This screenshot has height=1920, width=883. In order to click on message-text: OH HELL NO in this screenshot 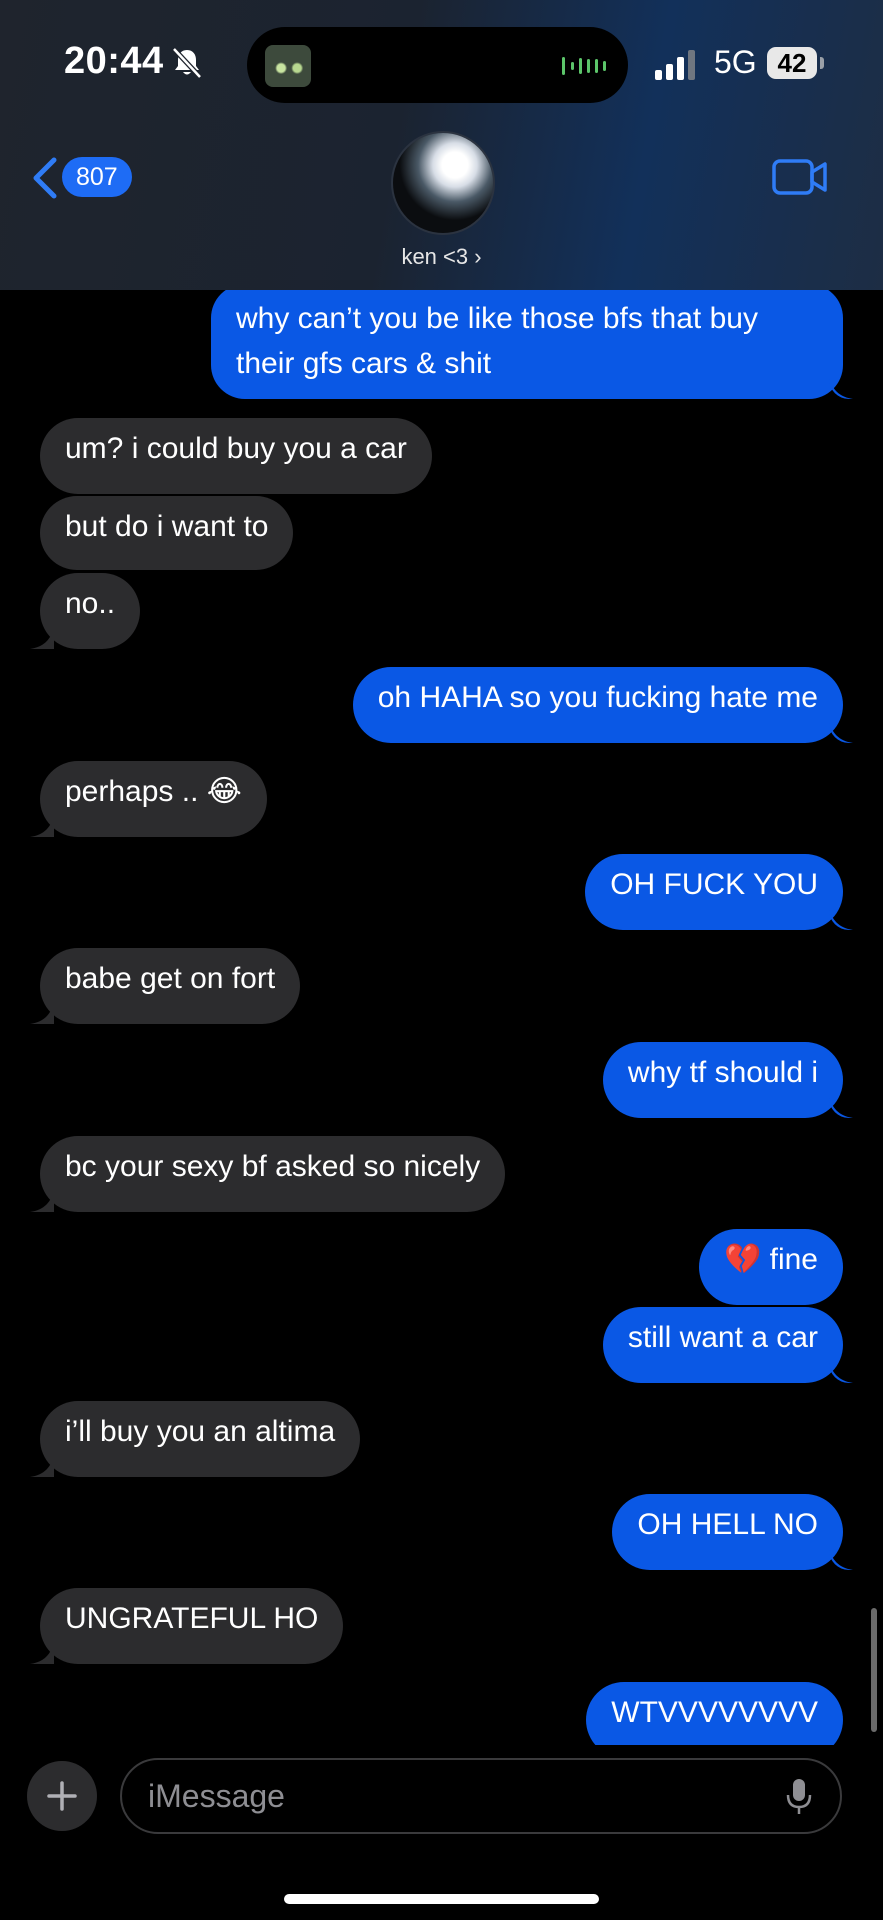, I will do `click(727, 1524)`.